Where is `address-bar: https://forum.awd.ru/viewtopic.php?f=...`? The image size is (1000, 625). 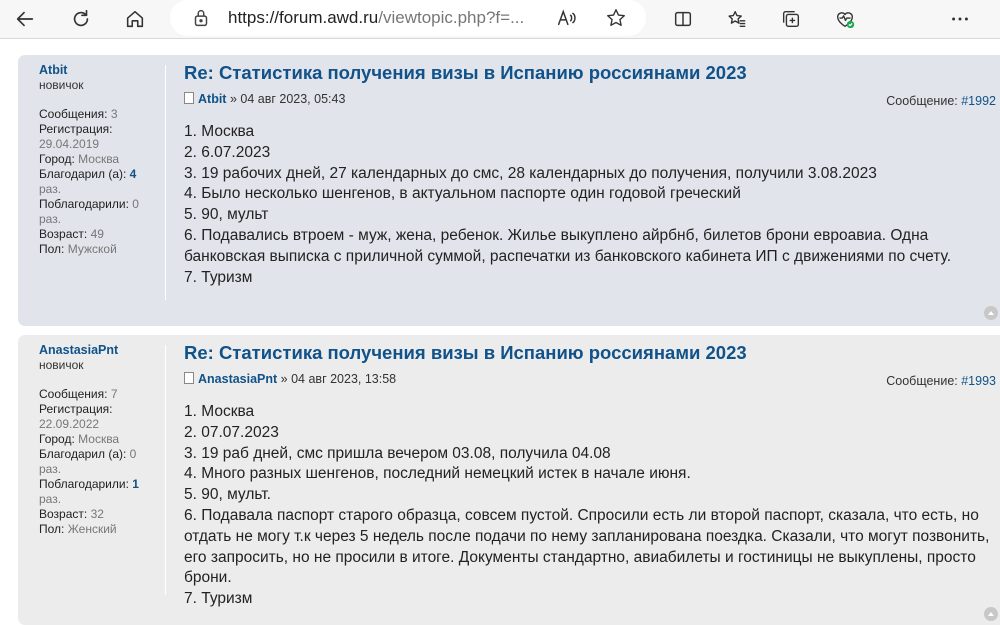 address-bar: https://forum.awd.ru/viewtopic.php?f=... is located at coordinates (408, 18).